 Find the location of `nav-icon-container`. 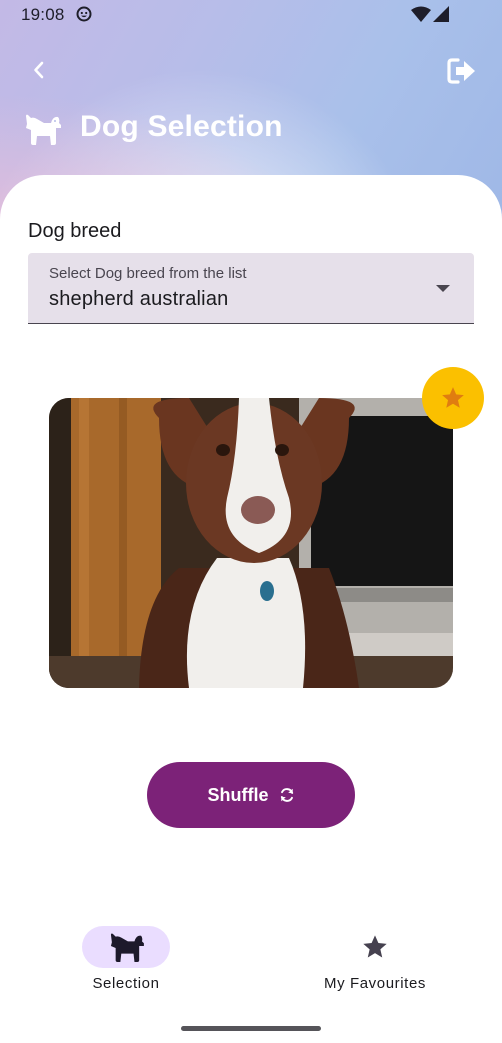

nav-icon-container is located at coordinates (375, 947).